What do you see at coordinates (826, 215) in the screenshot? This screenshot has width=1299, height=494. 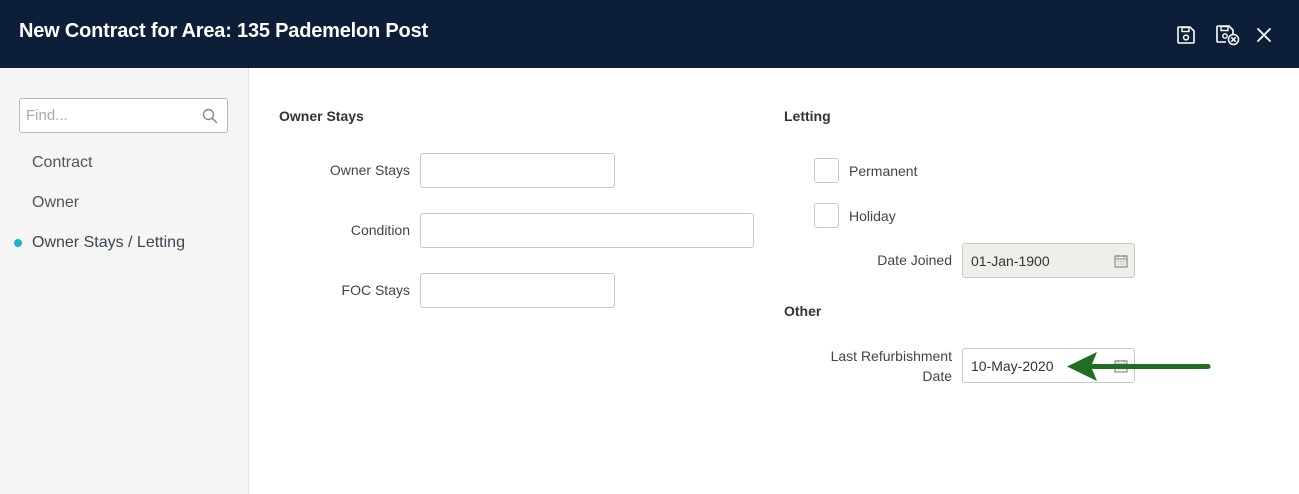 I see `holiday-checkbox` at bounding box center [826, 215].